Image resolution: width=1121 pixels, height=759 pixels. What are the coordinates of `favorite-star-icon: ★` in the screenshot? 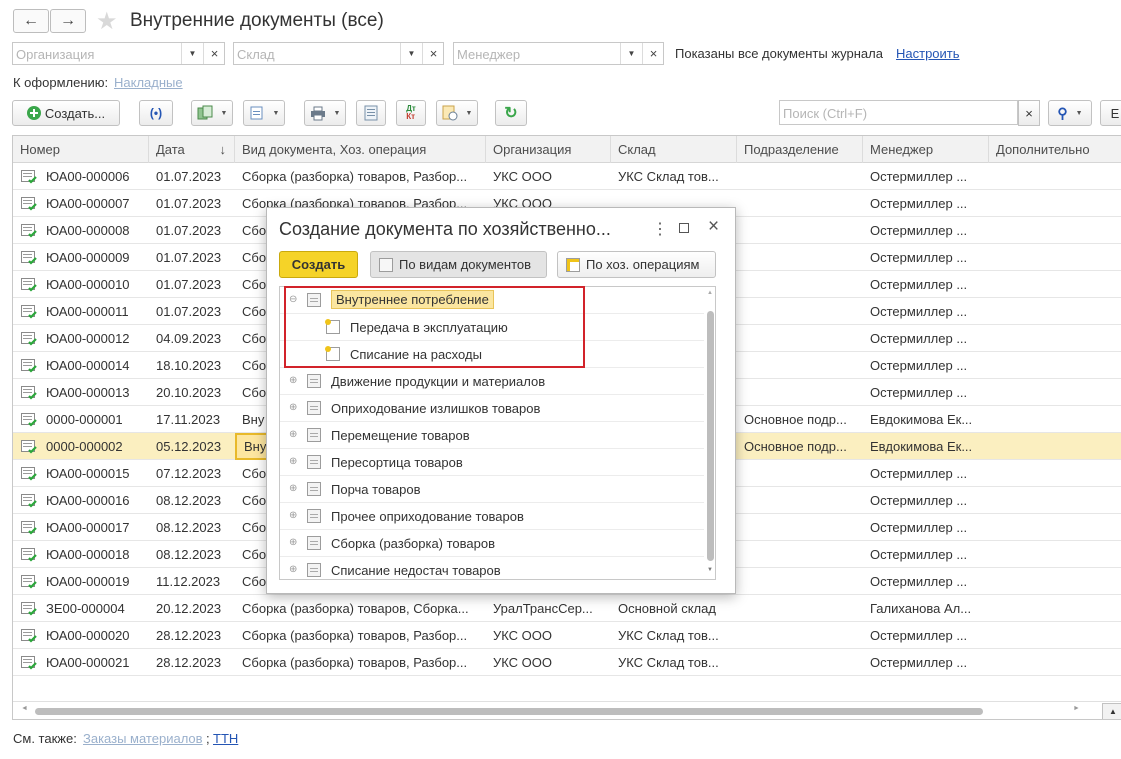 It's located at (107, 21).